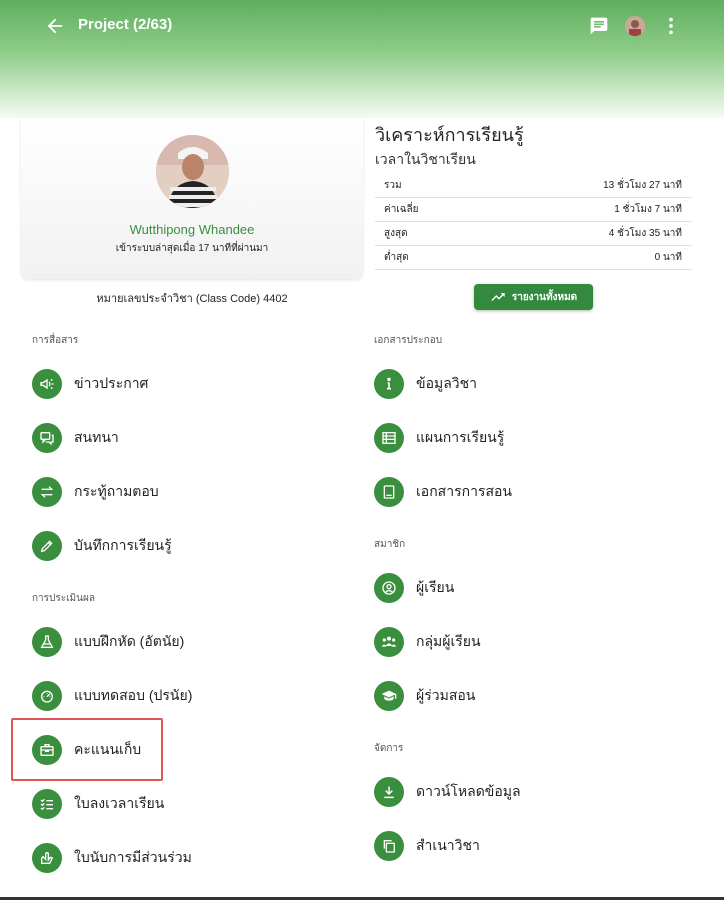  I want to click on chat-icon, so click(599, 26).